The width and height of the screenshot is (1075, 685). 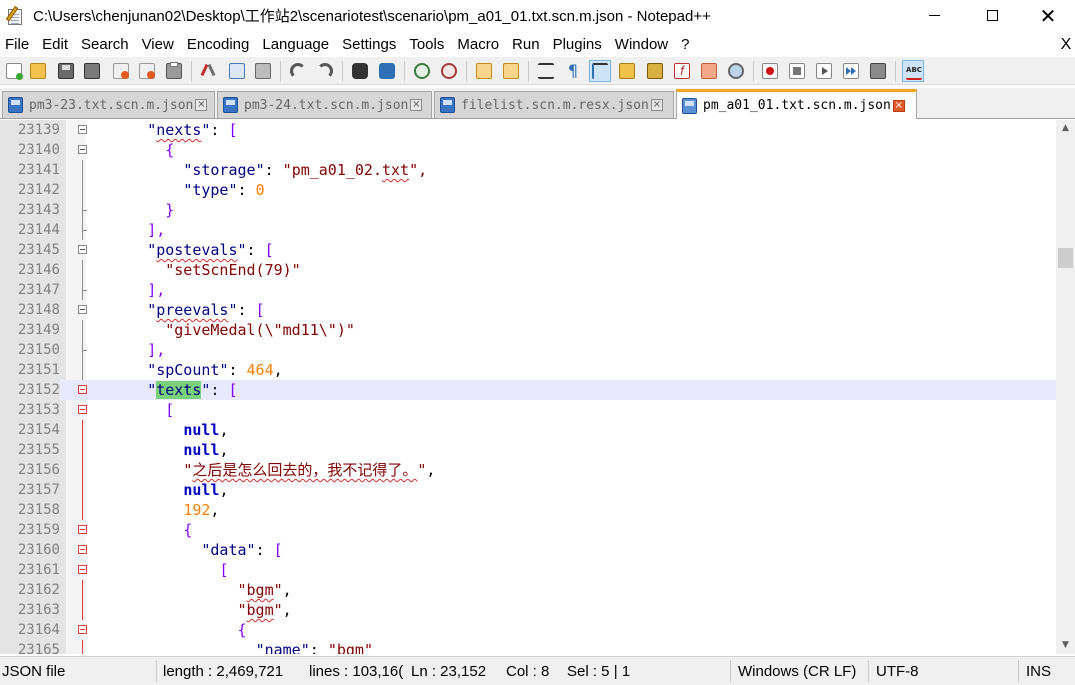 What do you see at coordinates (121, 71) in the screenshot?
I see `close-file-button` at bounding box center [121, 71].